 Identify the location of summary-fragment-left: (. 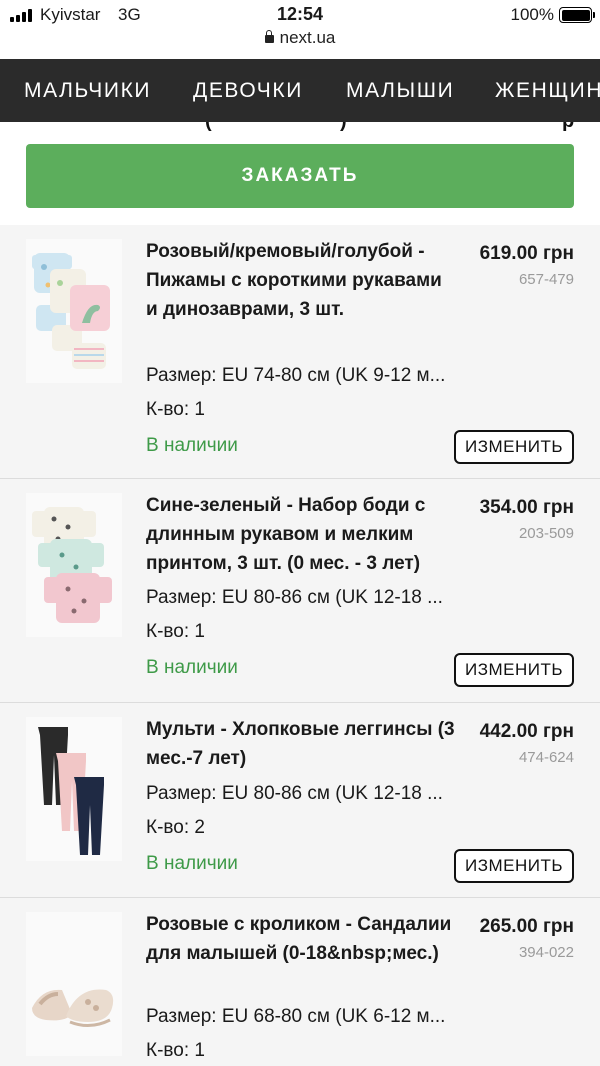
(208, 127).